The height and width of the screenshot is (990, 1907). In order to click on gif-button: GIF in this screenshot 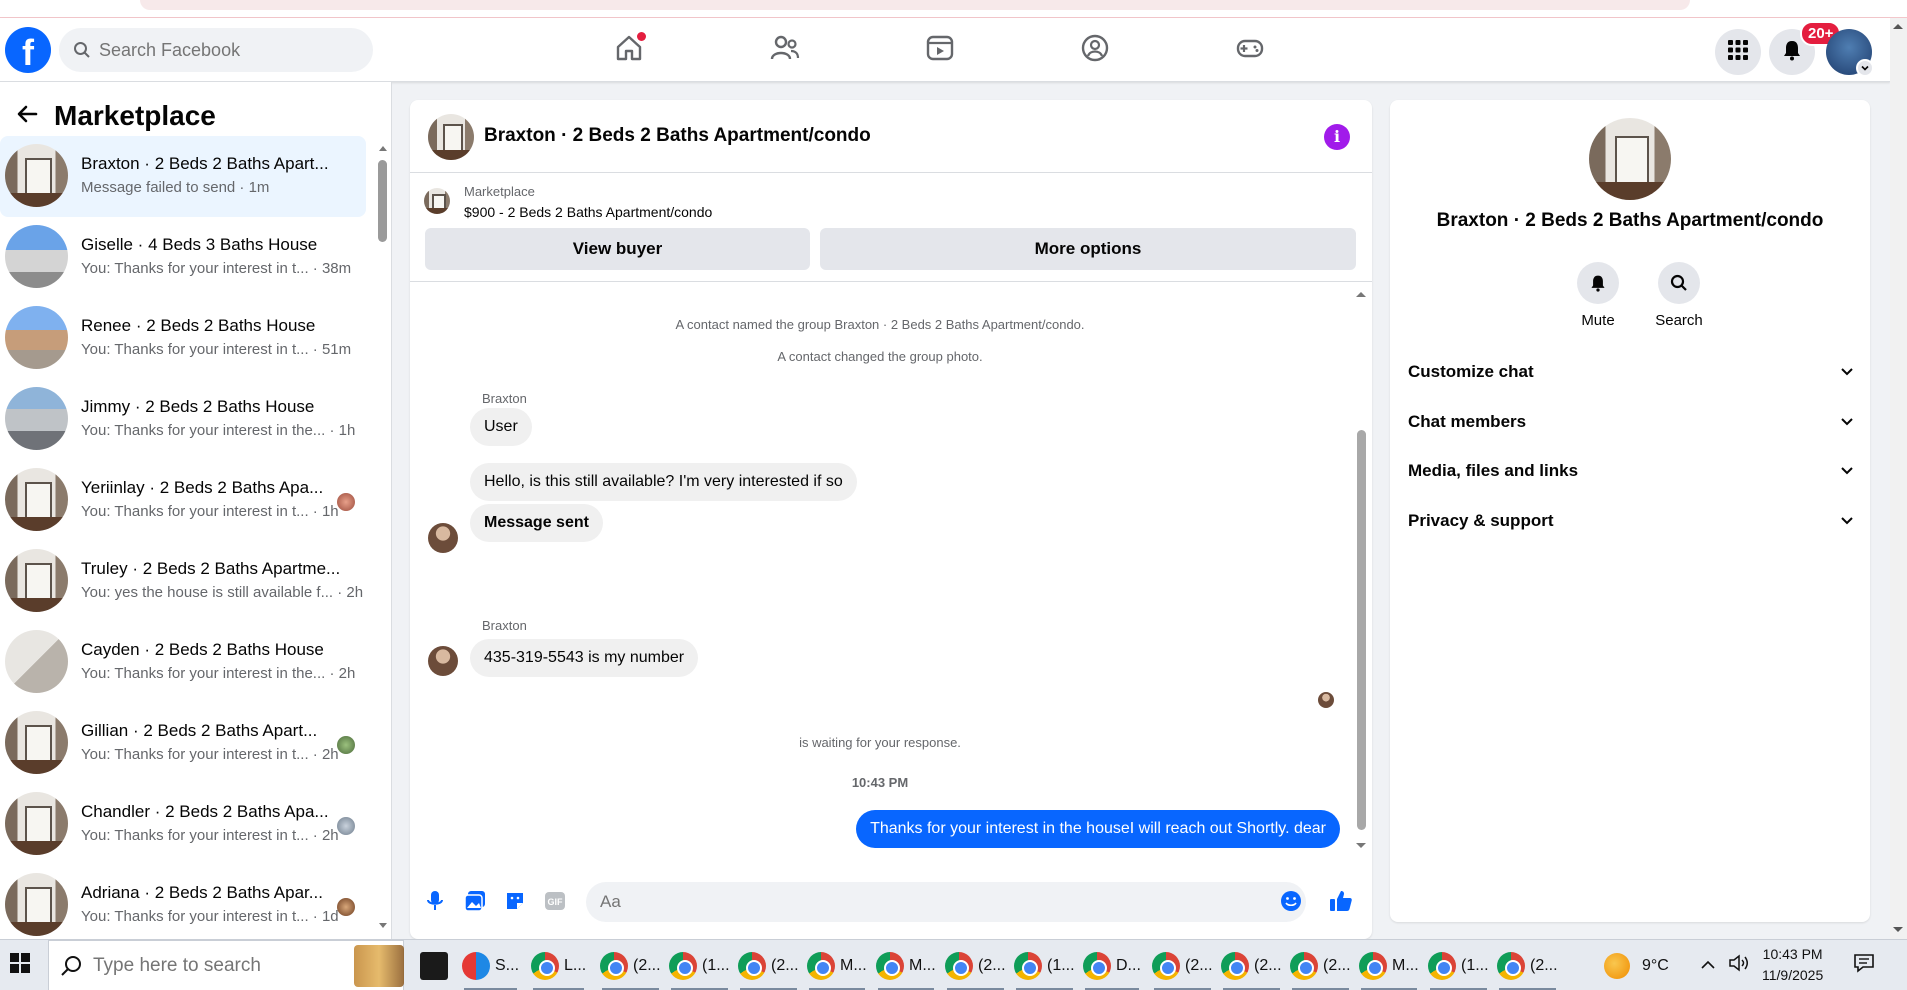, I will do `click(555, 903)`.